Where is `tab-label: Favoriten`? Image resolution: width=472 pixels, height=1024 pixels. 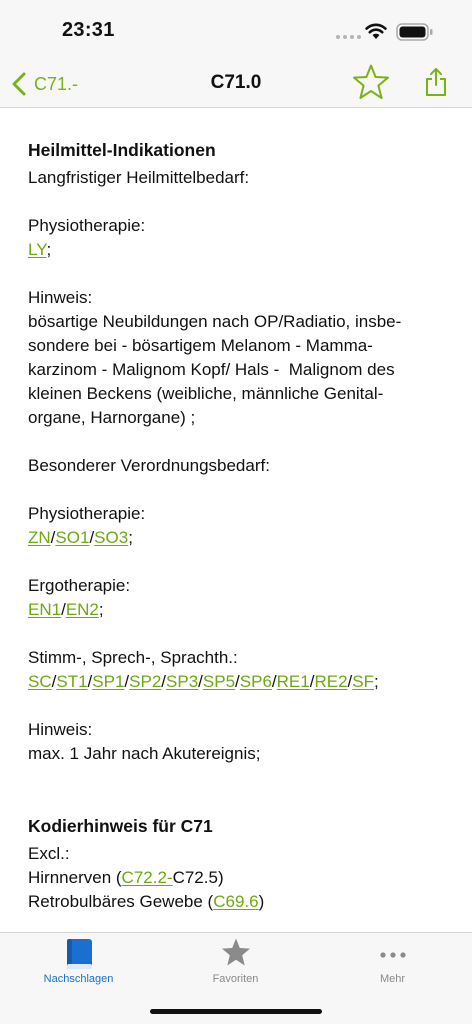 tab-label: Favoriten is located at coordinates (235, 979).